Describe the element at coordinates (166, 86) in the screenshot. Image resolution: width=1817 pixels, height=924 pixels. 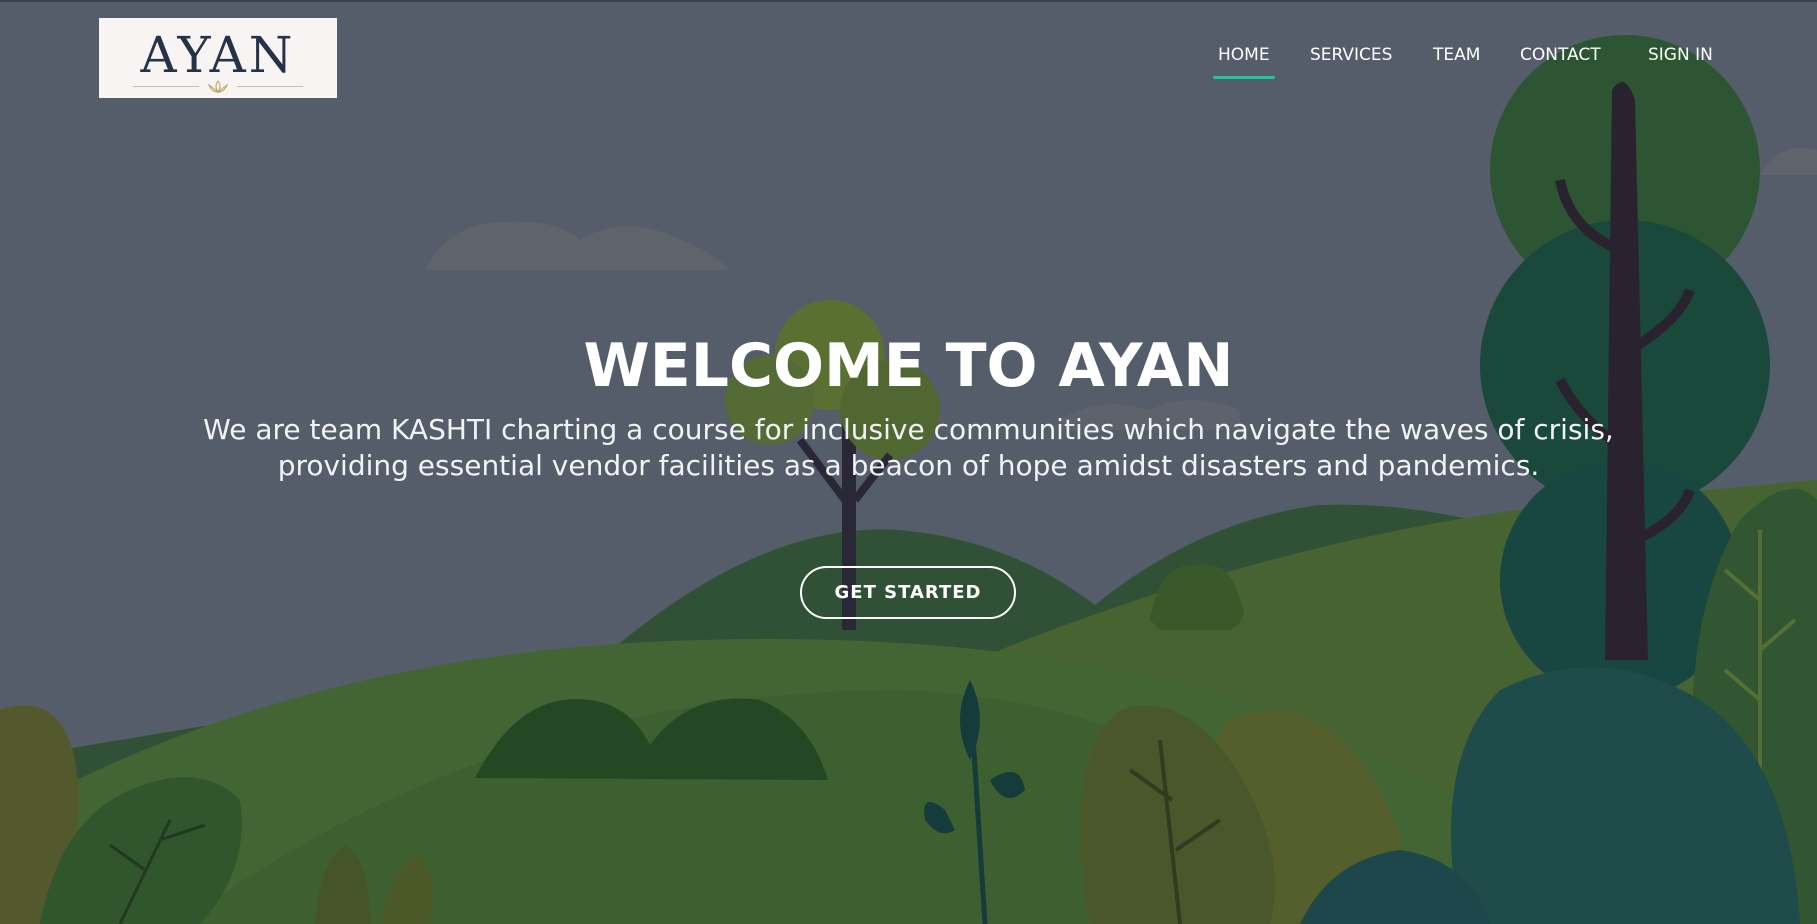
I see `logo-divider-left` at that location.